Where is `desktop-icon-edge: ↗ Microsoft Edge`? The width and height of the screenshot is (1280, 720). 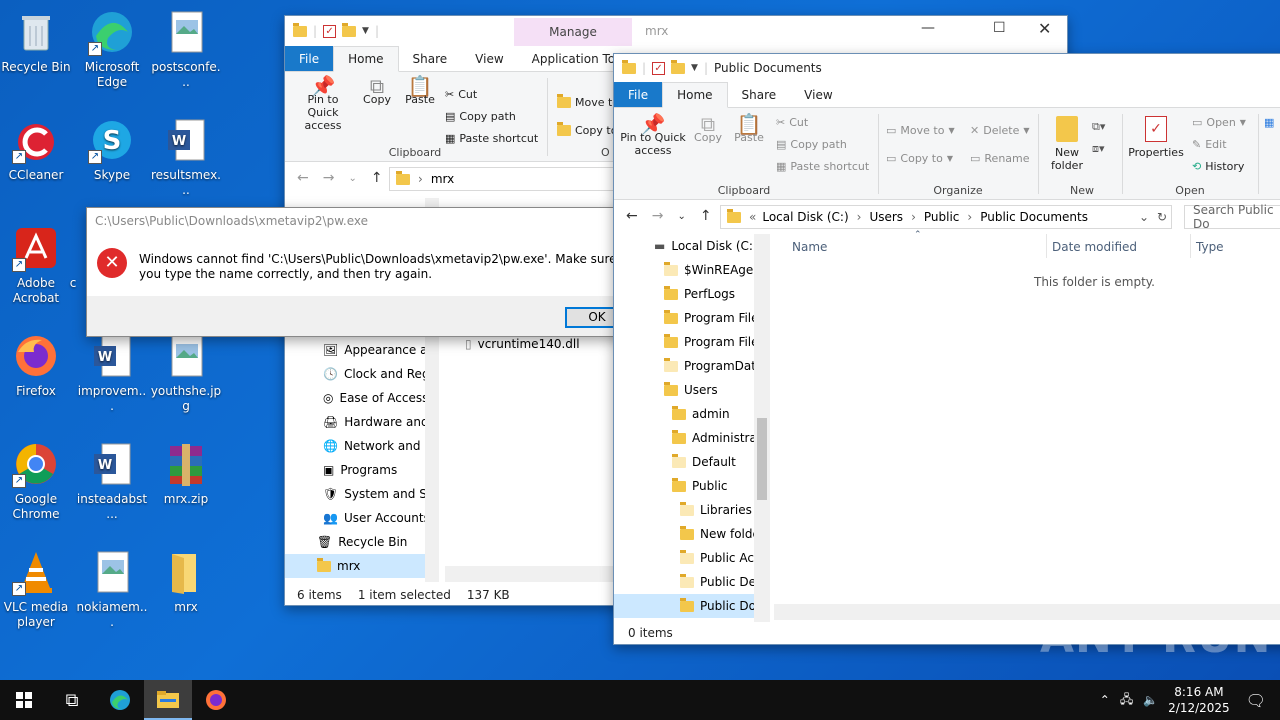 desktop-icon-edge: ↗ Microsoft Edge is located at coordinates (112, 49).